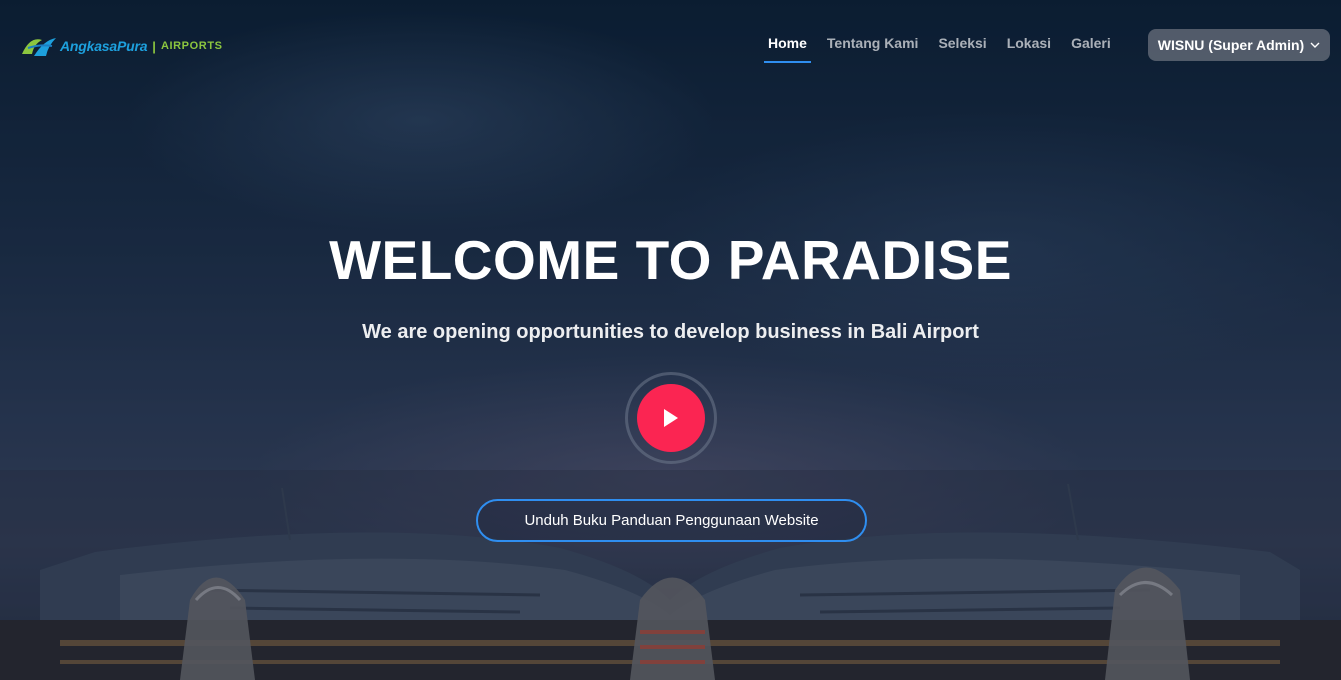 The width and height of the screenshot is (1341, 680). I want to click on nav-item-home: Home, so click(787, 49).